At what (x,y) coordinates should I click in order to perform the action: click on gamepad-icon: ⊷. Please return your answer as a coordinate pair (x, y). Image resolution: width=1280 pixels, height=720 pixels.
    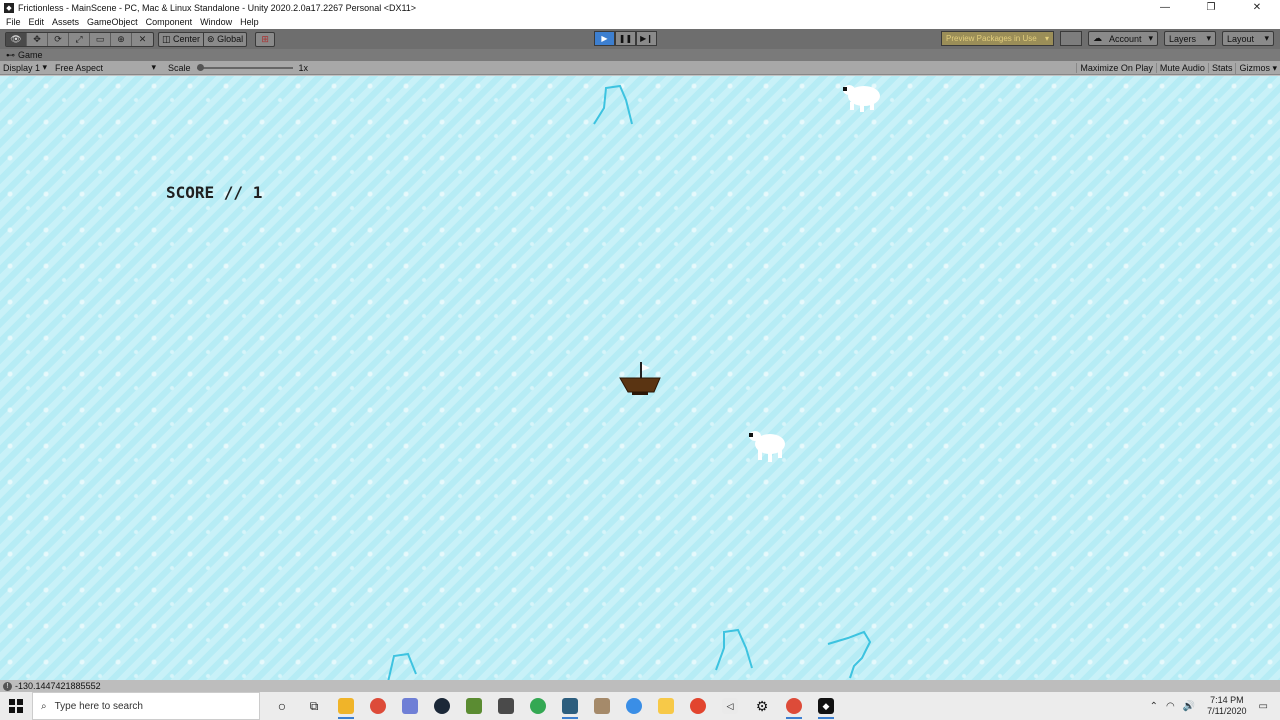
    Looking at the image, I should click on (10, 54).